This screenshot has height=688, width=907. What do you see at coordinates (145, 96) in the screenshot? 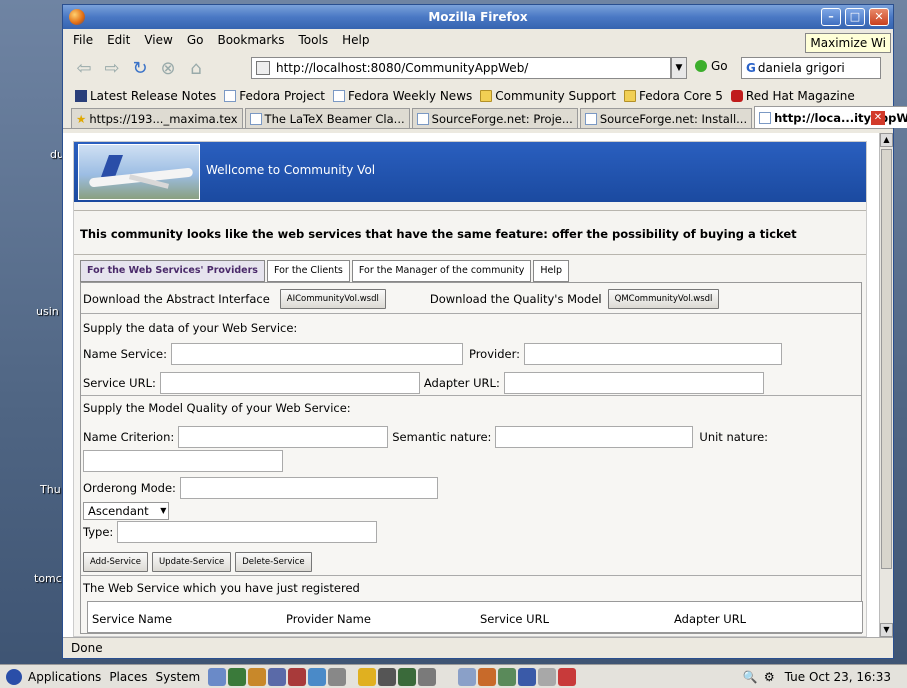
I see `bookmark-latest-release-notes: Latest Release Notes` at bounding box center [145, 96].